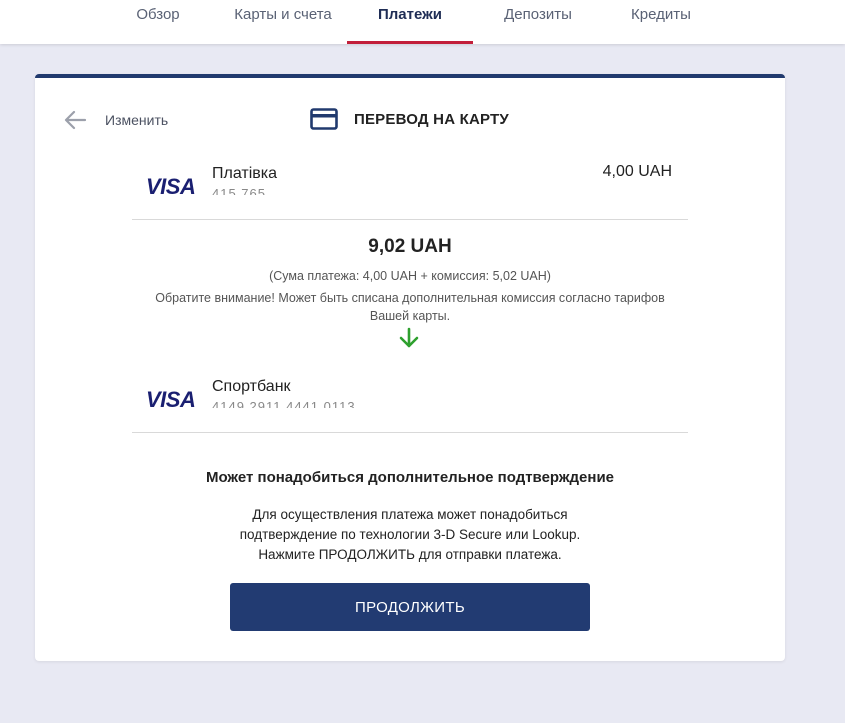 This screenshot has width=845, height=723. I want to click on tab-cards-and-accounts: Карты и счета, so click(283, 22).